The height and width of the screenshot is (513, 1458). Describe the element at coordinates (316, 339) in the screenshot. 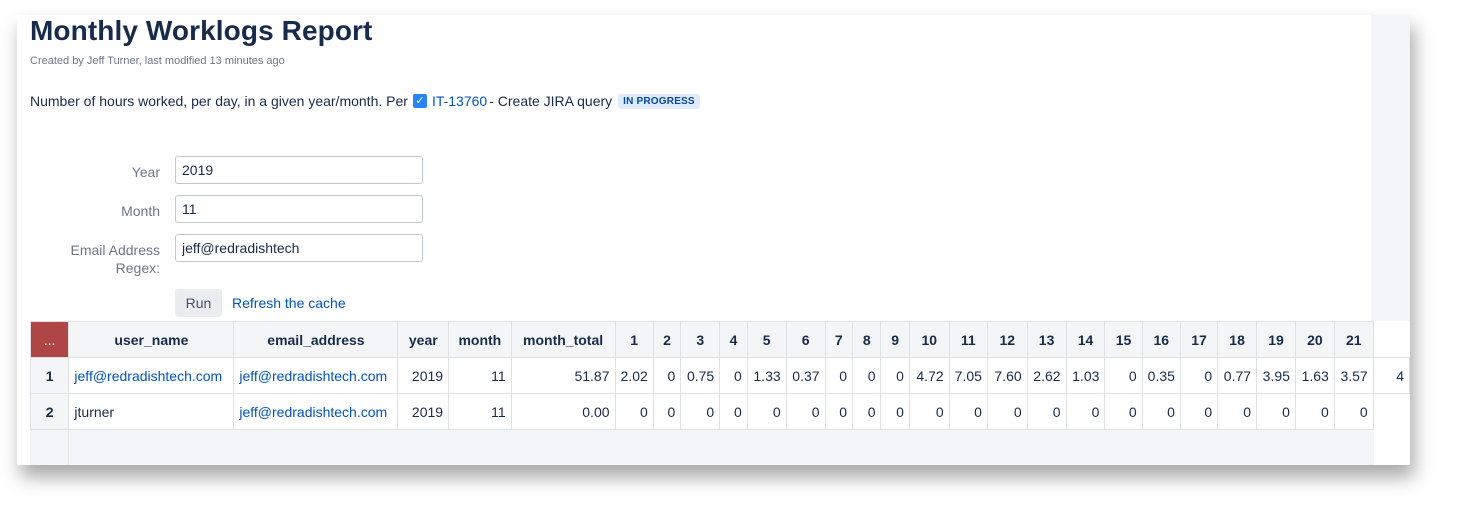

I see `column-header: email_address` at that location.